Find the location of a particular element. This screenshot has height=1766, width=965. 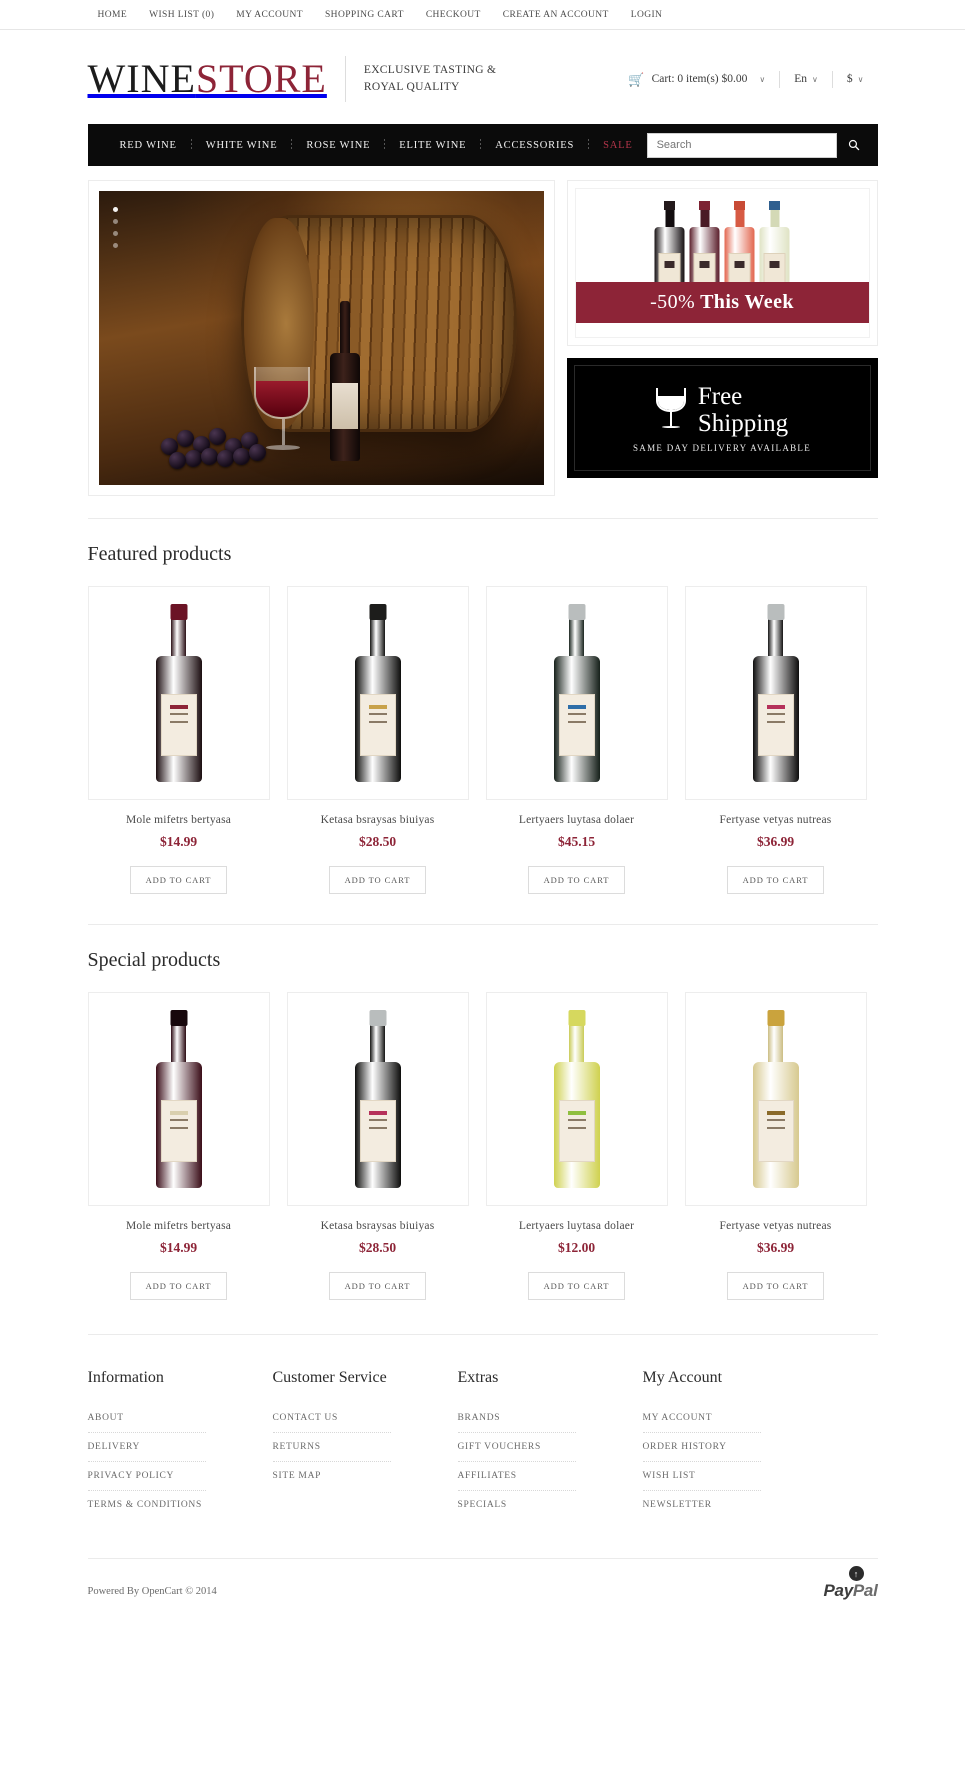

back-to-top-button: ↑ is located at coordinates (856, 1573).